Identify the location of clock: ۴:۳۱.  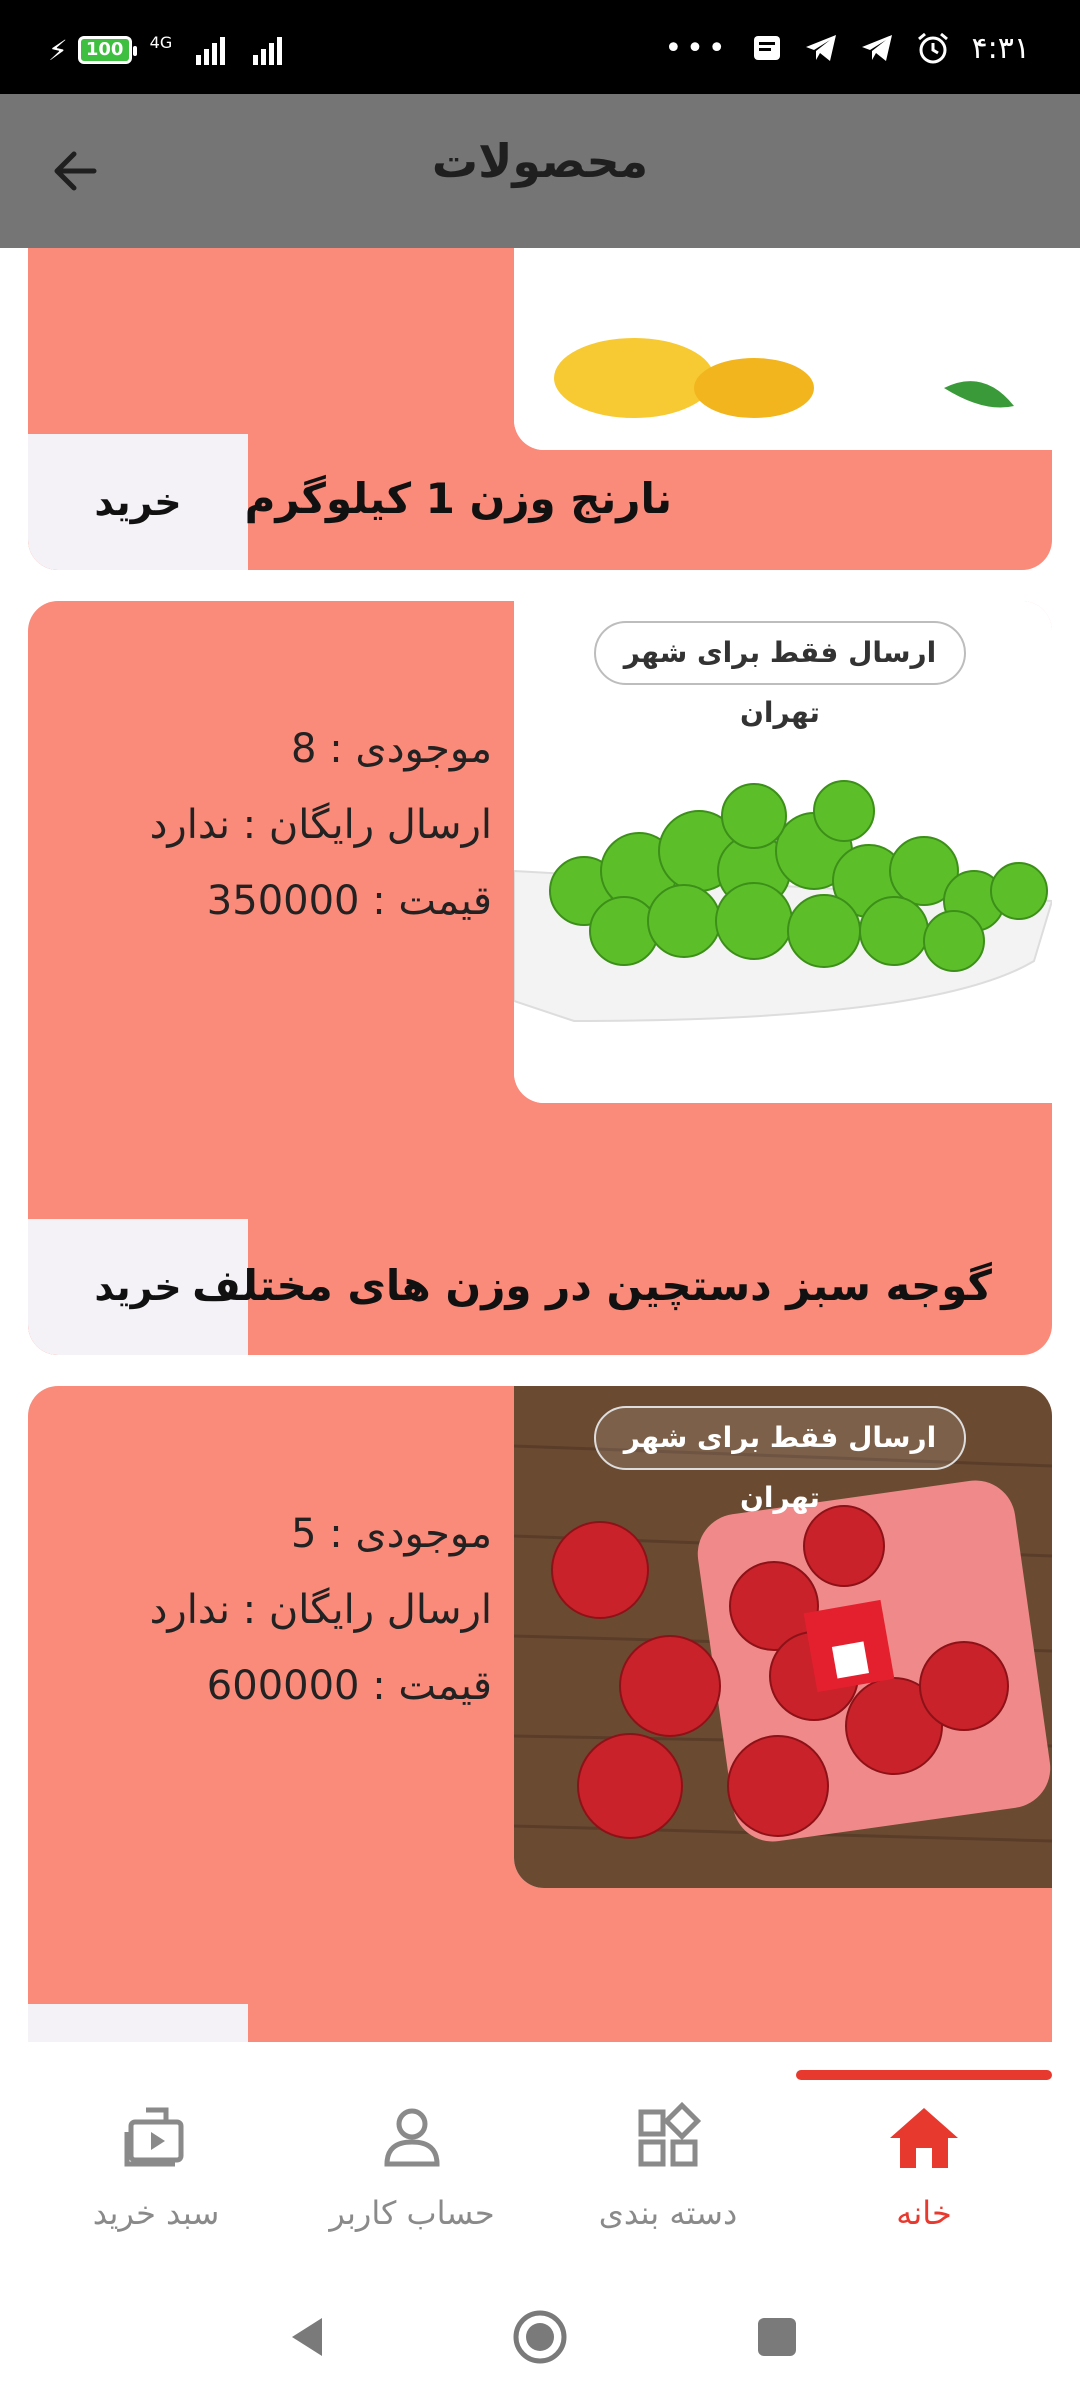
(1000, 48).